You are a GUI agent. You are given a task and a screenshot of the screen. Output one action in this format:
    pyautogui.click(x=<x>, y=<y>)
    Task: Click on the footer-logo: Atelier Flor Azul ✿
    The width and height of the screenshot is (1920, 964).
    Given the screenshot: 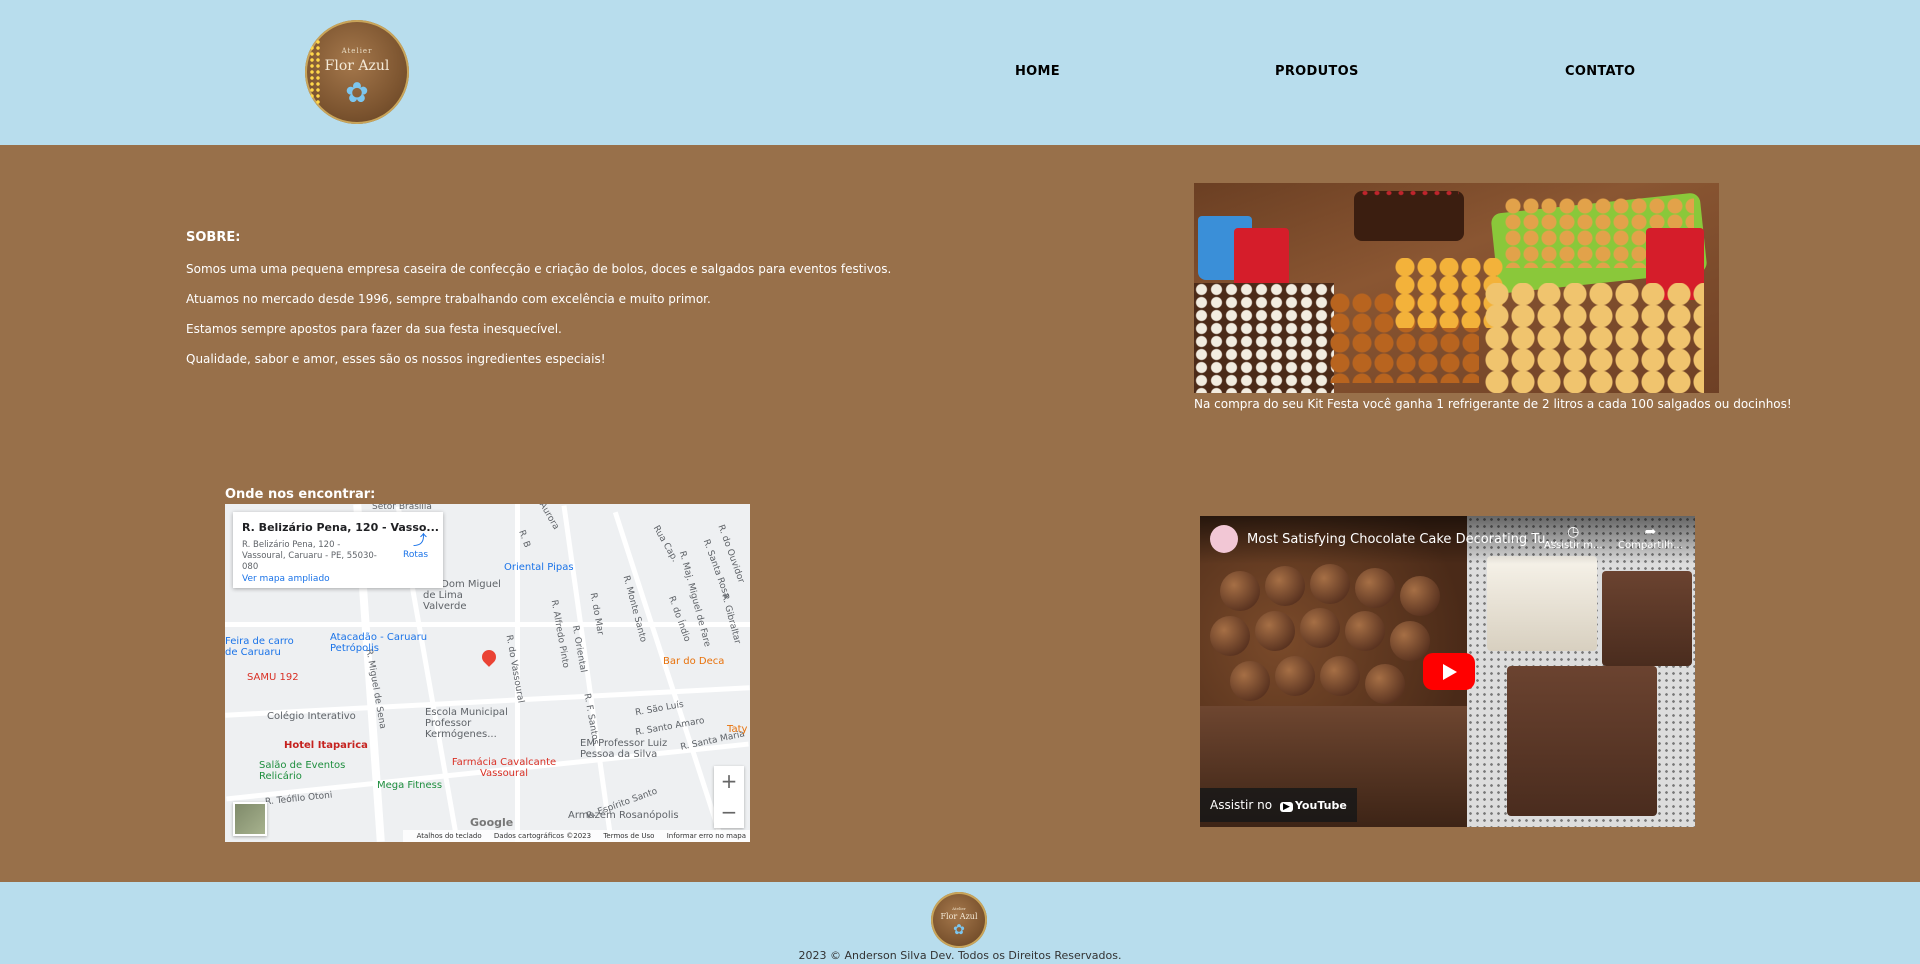 What is the action you would take?
    pyautogui.click(x=959, y=920)
    